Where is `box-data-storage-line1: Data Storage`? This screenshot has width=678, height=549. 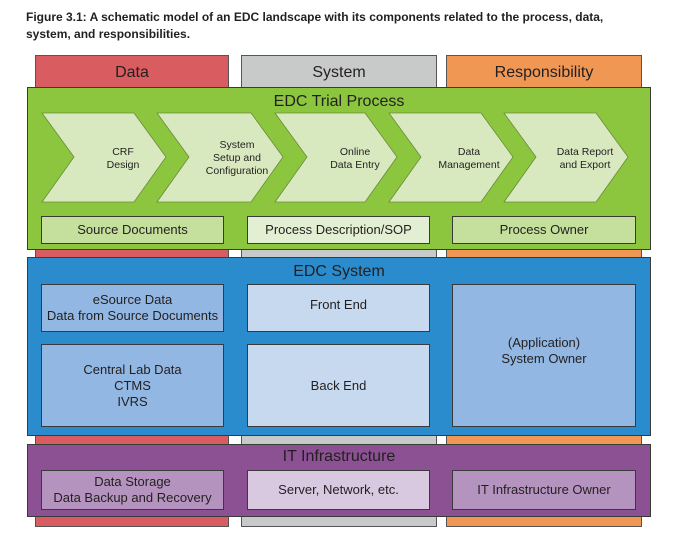
box-data-storage-line1: Data Storage is located at coordinates (132, 481).